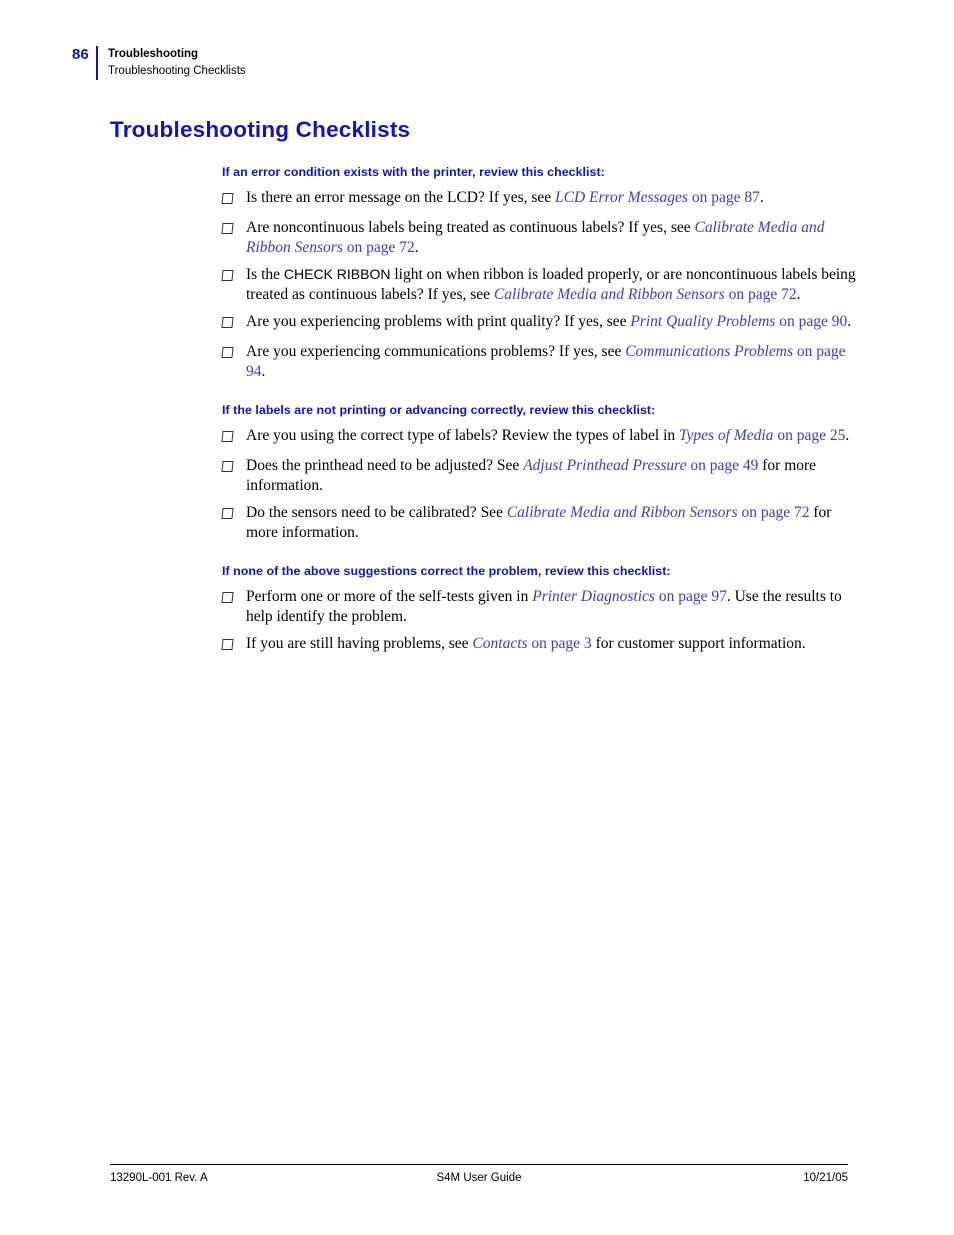 This screenshot has width=954, height=1235. Describe the element at coordinates (698, 643) in the screenshot. I see `body-text: for customer support information.` at that location.